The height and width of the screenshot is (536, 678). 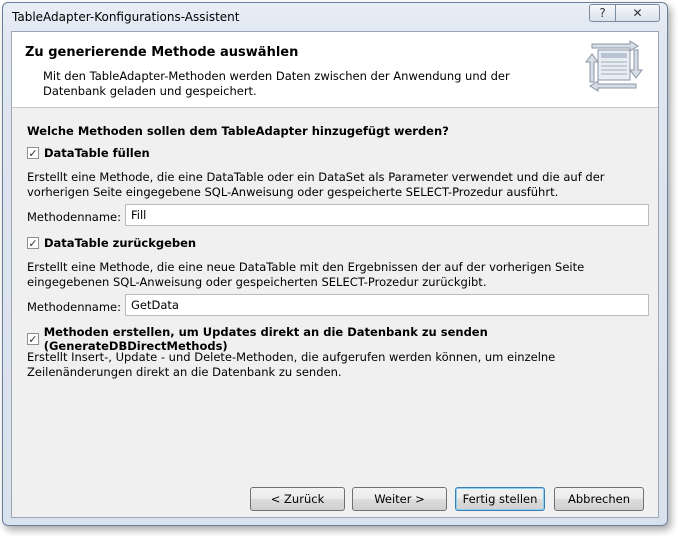 What do you see at coordinates (387, 215) in the screenshot?
I see `fill-method-name-input: Fill` at bounding box center [387, 215].